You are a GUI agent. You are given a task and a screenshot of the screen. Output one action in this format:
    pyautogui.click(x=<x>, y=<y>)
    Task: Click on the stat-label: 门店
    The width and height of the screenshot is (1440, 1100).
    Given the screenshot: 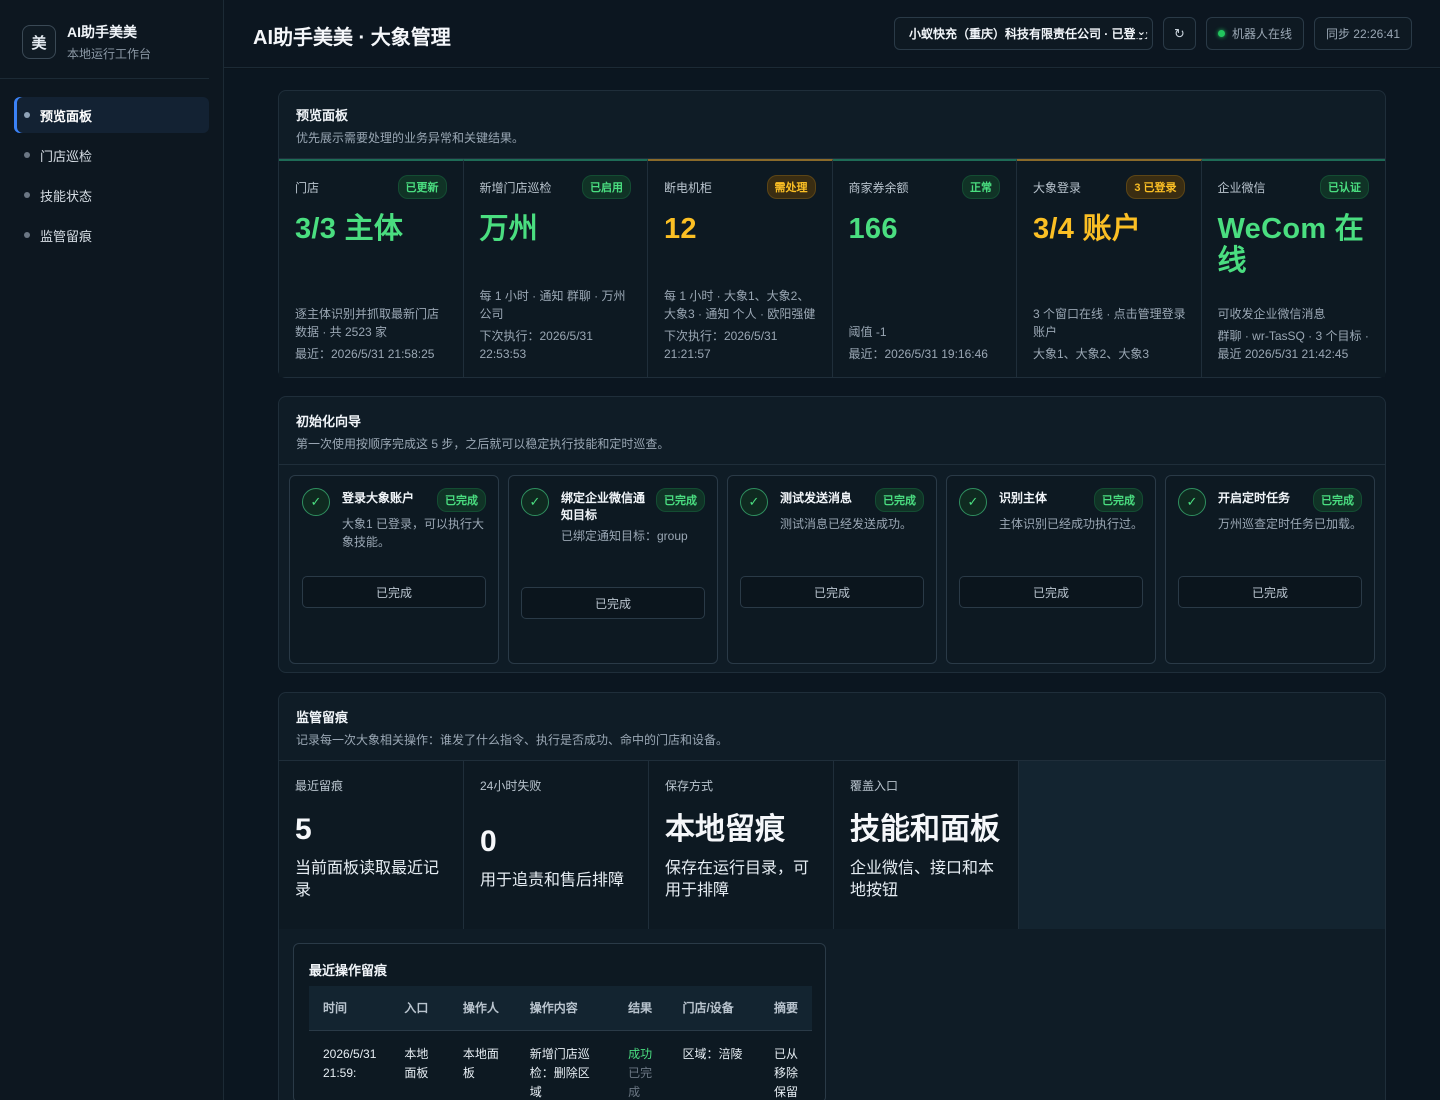 What is the action you would take?
    pyautogui.click(x=307, y=187)
    